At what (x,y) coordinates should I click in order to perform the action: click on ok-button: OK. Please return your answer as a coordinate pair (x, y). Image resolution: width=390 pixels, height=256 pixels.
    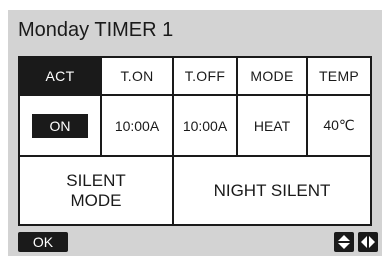
    Looking at the image, I should click on (43, 242).